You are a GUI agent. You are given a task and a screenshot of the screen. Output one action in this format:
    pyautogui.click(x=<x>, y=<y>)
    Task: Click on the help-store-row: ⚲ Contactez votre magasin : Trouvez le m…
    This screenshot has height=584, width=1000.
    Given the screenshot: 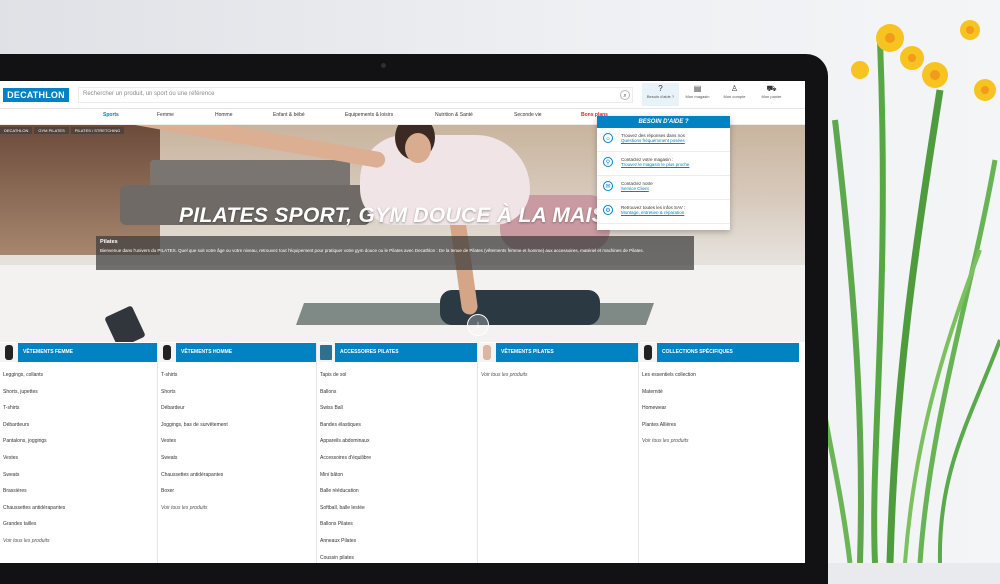 What is the action you would take?
    pyautogui.click(x=663, y=164)
    